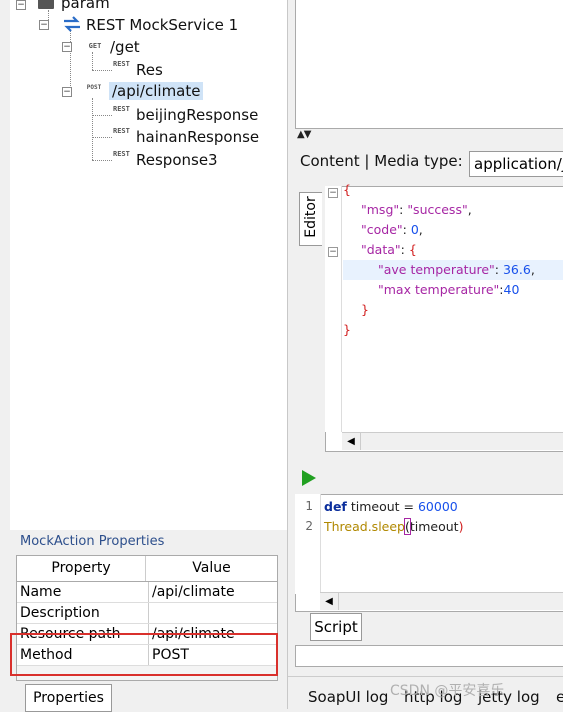 This screenshot has height=712, width=563. I want to click on tree-node-response-hainan: hainanResponse, so click(197, 137).